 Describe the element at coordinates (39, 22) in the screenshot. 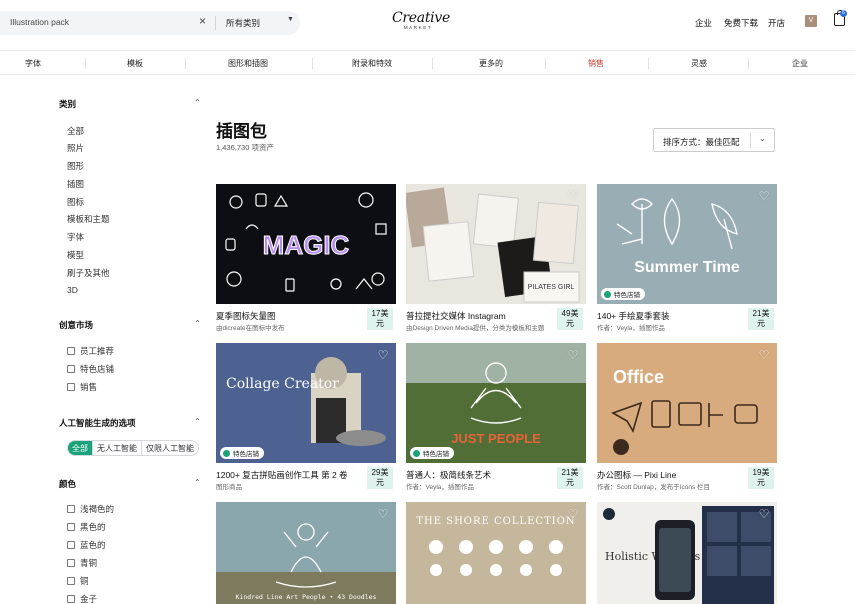

I see `search-input: Illustration pack` at that location.